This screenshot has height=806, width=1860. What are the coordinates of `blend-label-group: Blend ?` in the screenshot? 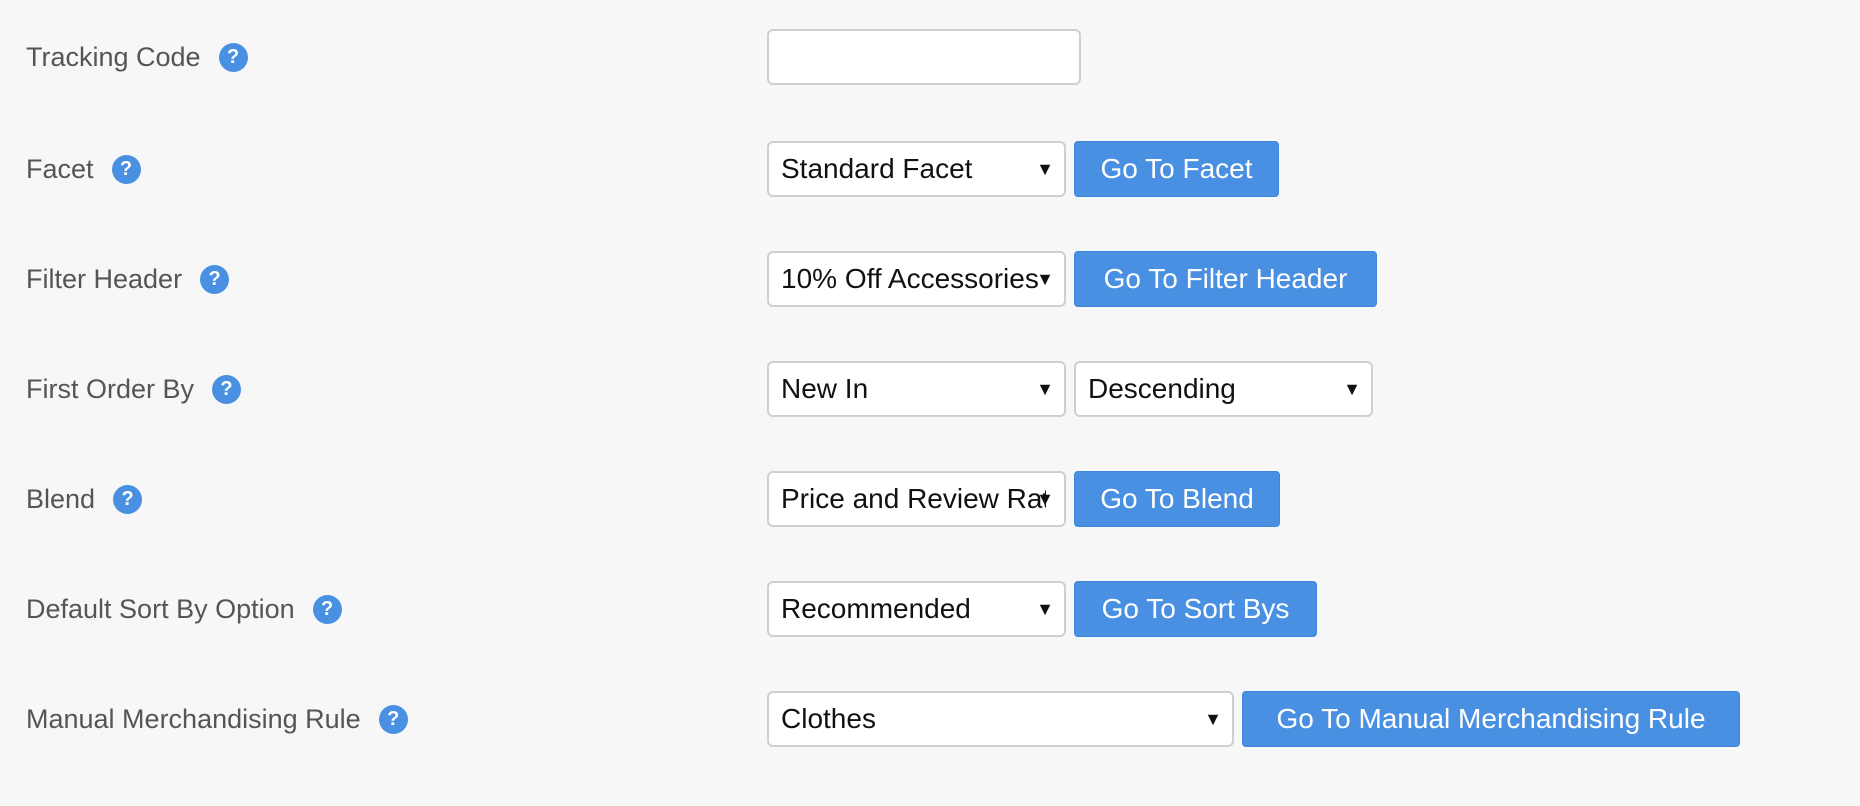 It's located at (84, 499).